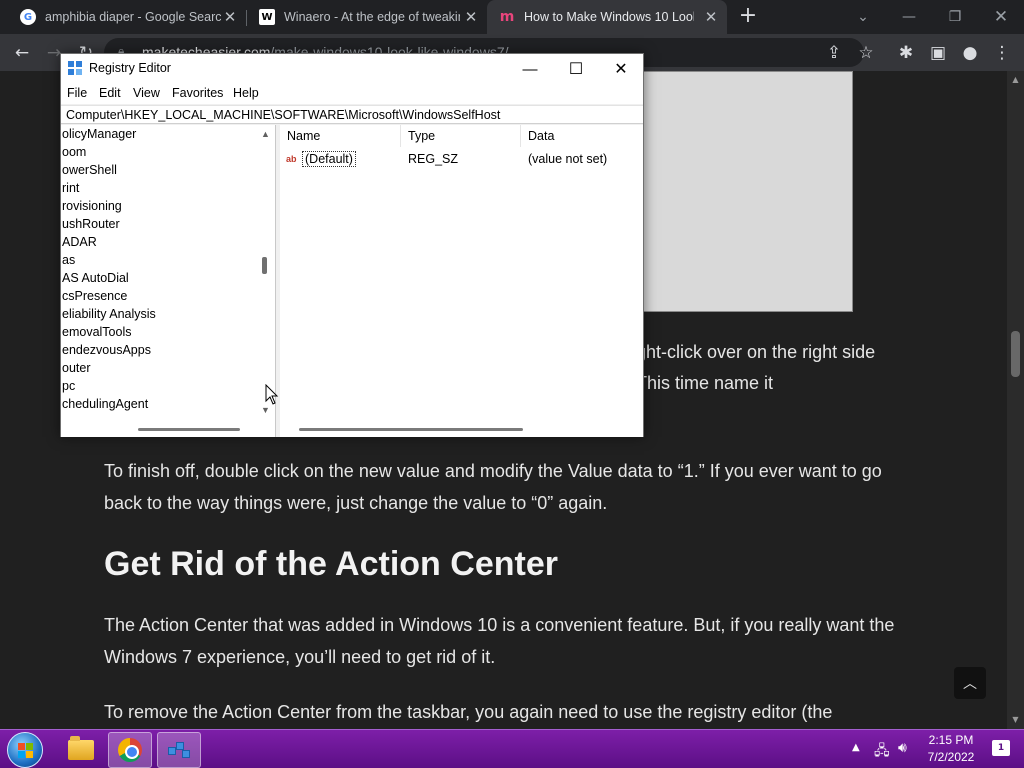 The image size is (1024, 768). What do you see at coordinates (25, 750) in the screenshot?
I see `start-button` at bounding box center [25, 750].